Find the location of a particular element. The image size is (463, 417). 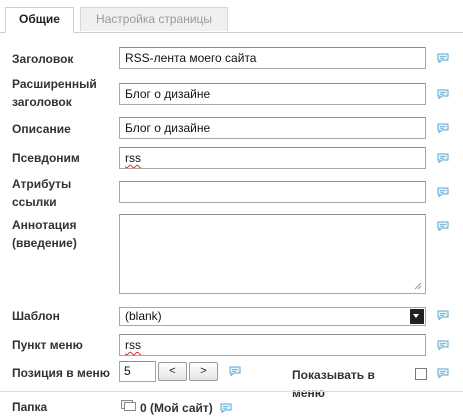

divider is located at coordinates (231, 391).